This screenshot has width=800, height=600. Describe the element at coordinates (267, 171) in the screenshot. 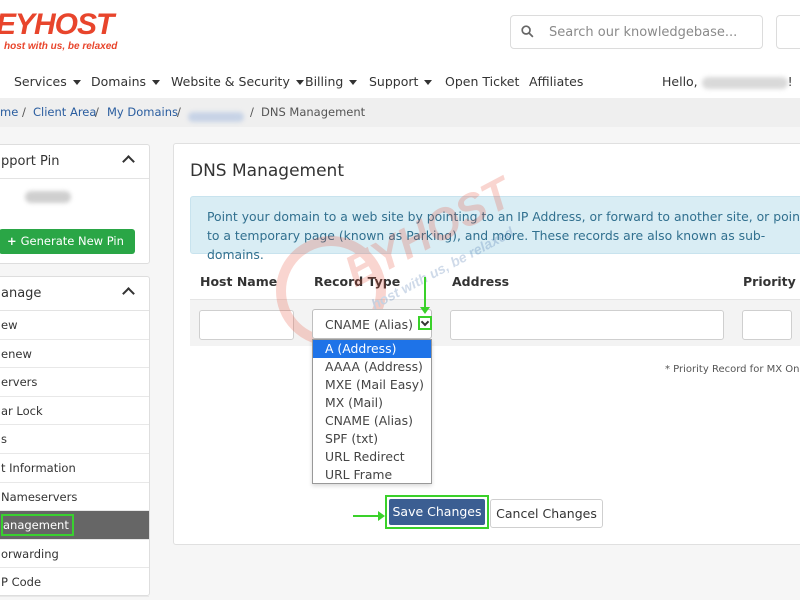

I see `page-title: DNS Management` at that location.